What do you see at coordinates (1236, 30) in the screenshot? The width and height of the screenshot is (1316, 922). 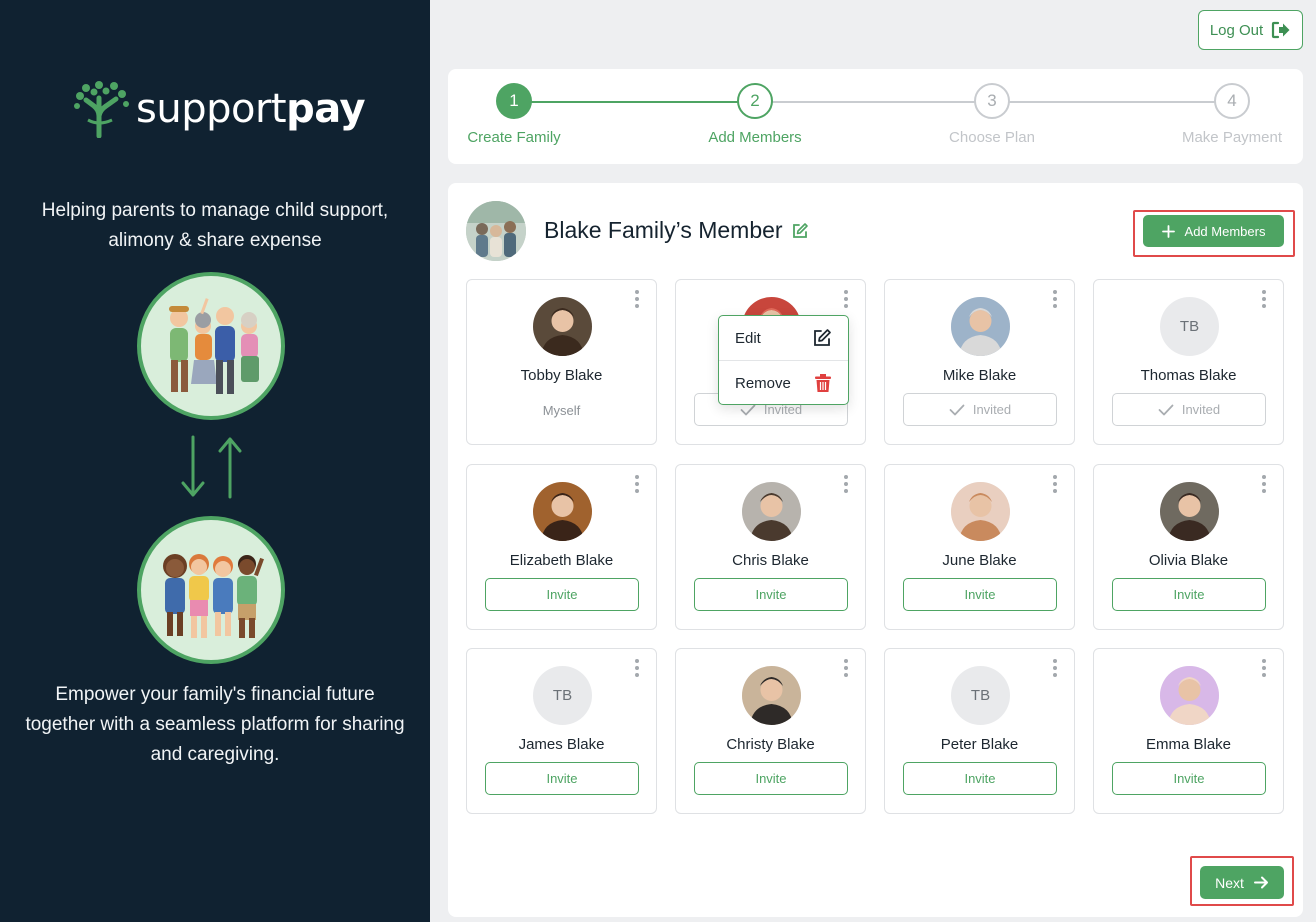 I see `logout-label: Log Out` at bounding box center [1236, 30].